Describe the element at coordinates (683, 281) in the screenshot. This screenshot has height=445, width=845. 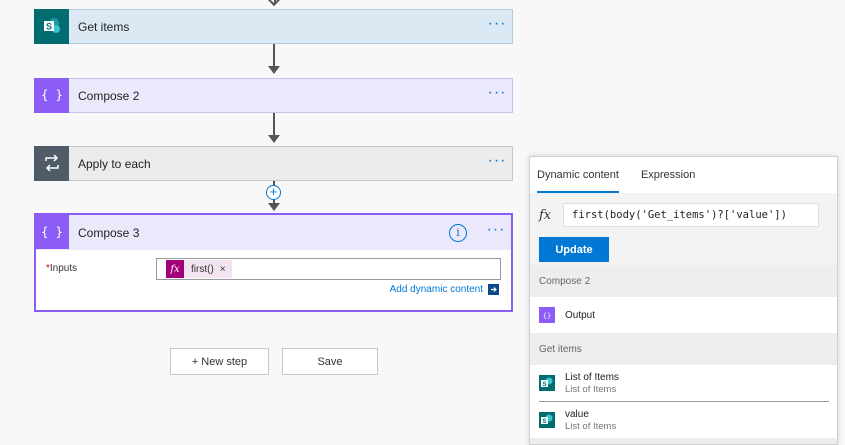
I see `section-header: Compose 2` at that location.